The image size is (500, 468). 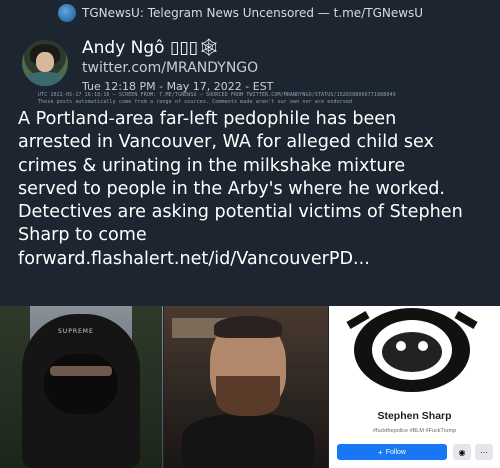 What do you see at coordinates (170, 68) in the screenshot?
I see `author-handle: twitter.com/MRANDYNGO` at bounding box center [170, 68].